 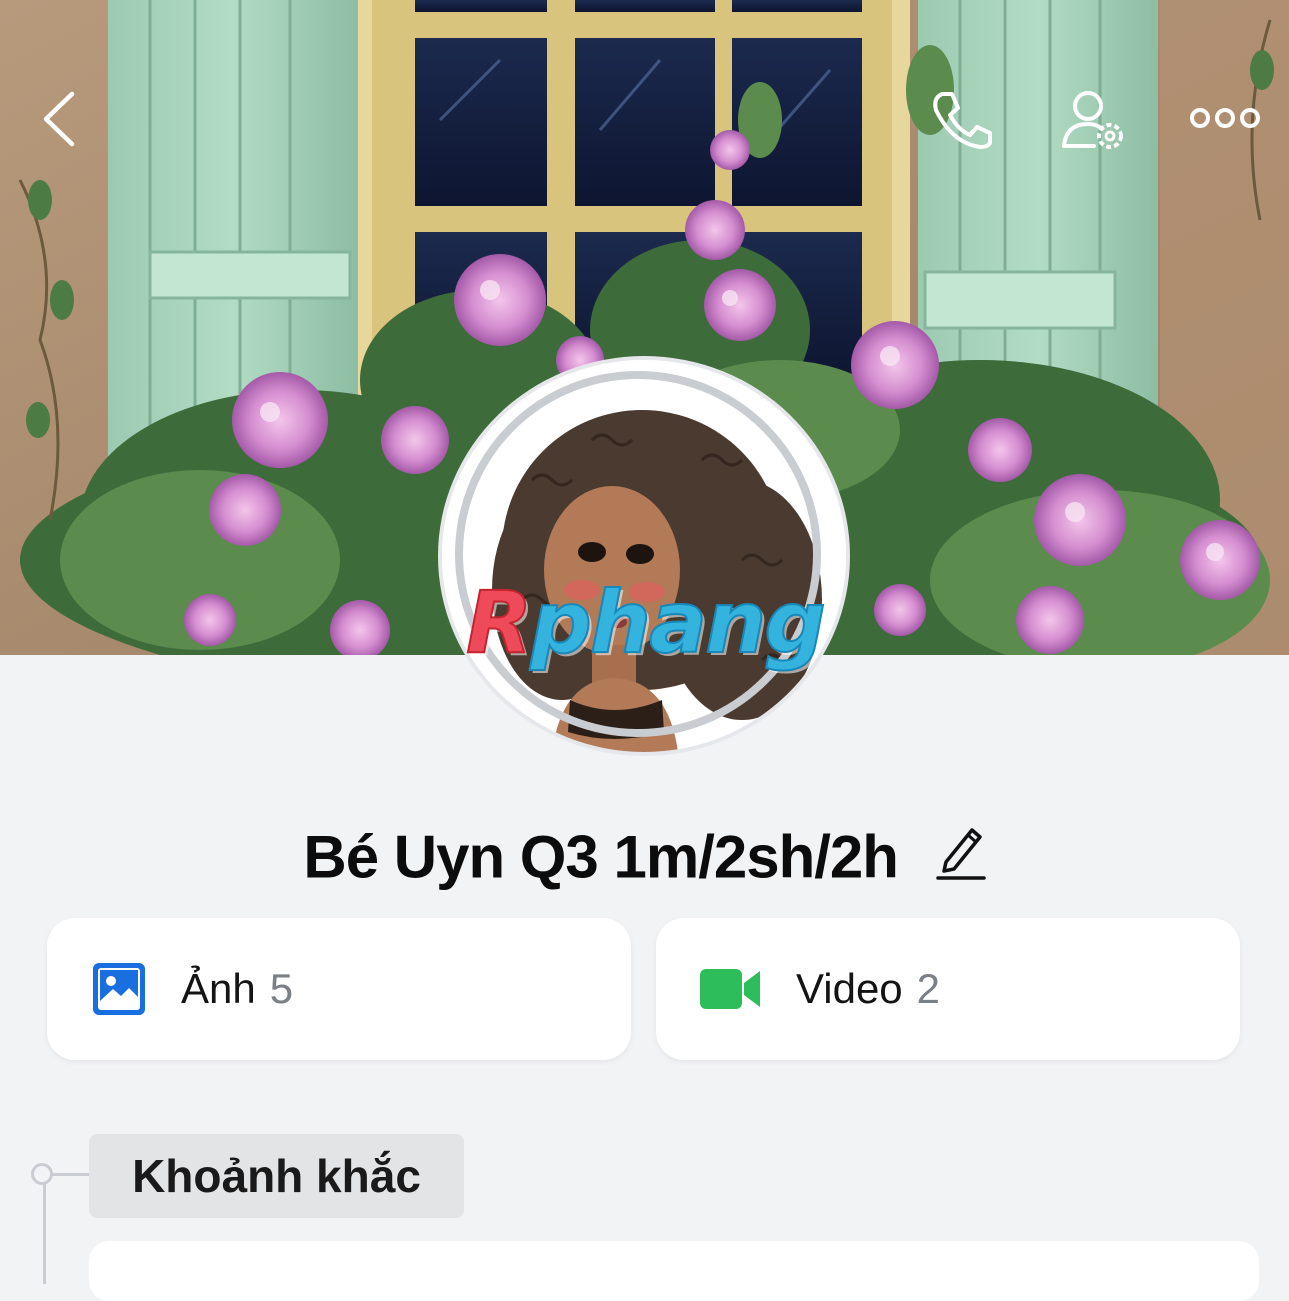 I want to click on profile-name-text: Bé Uyn Q3 1m/2sh/2h, so click(x=601, y=857).